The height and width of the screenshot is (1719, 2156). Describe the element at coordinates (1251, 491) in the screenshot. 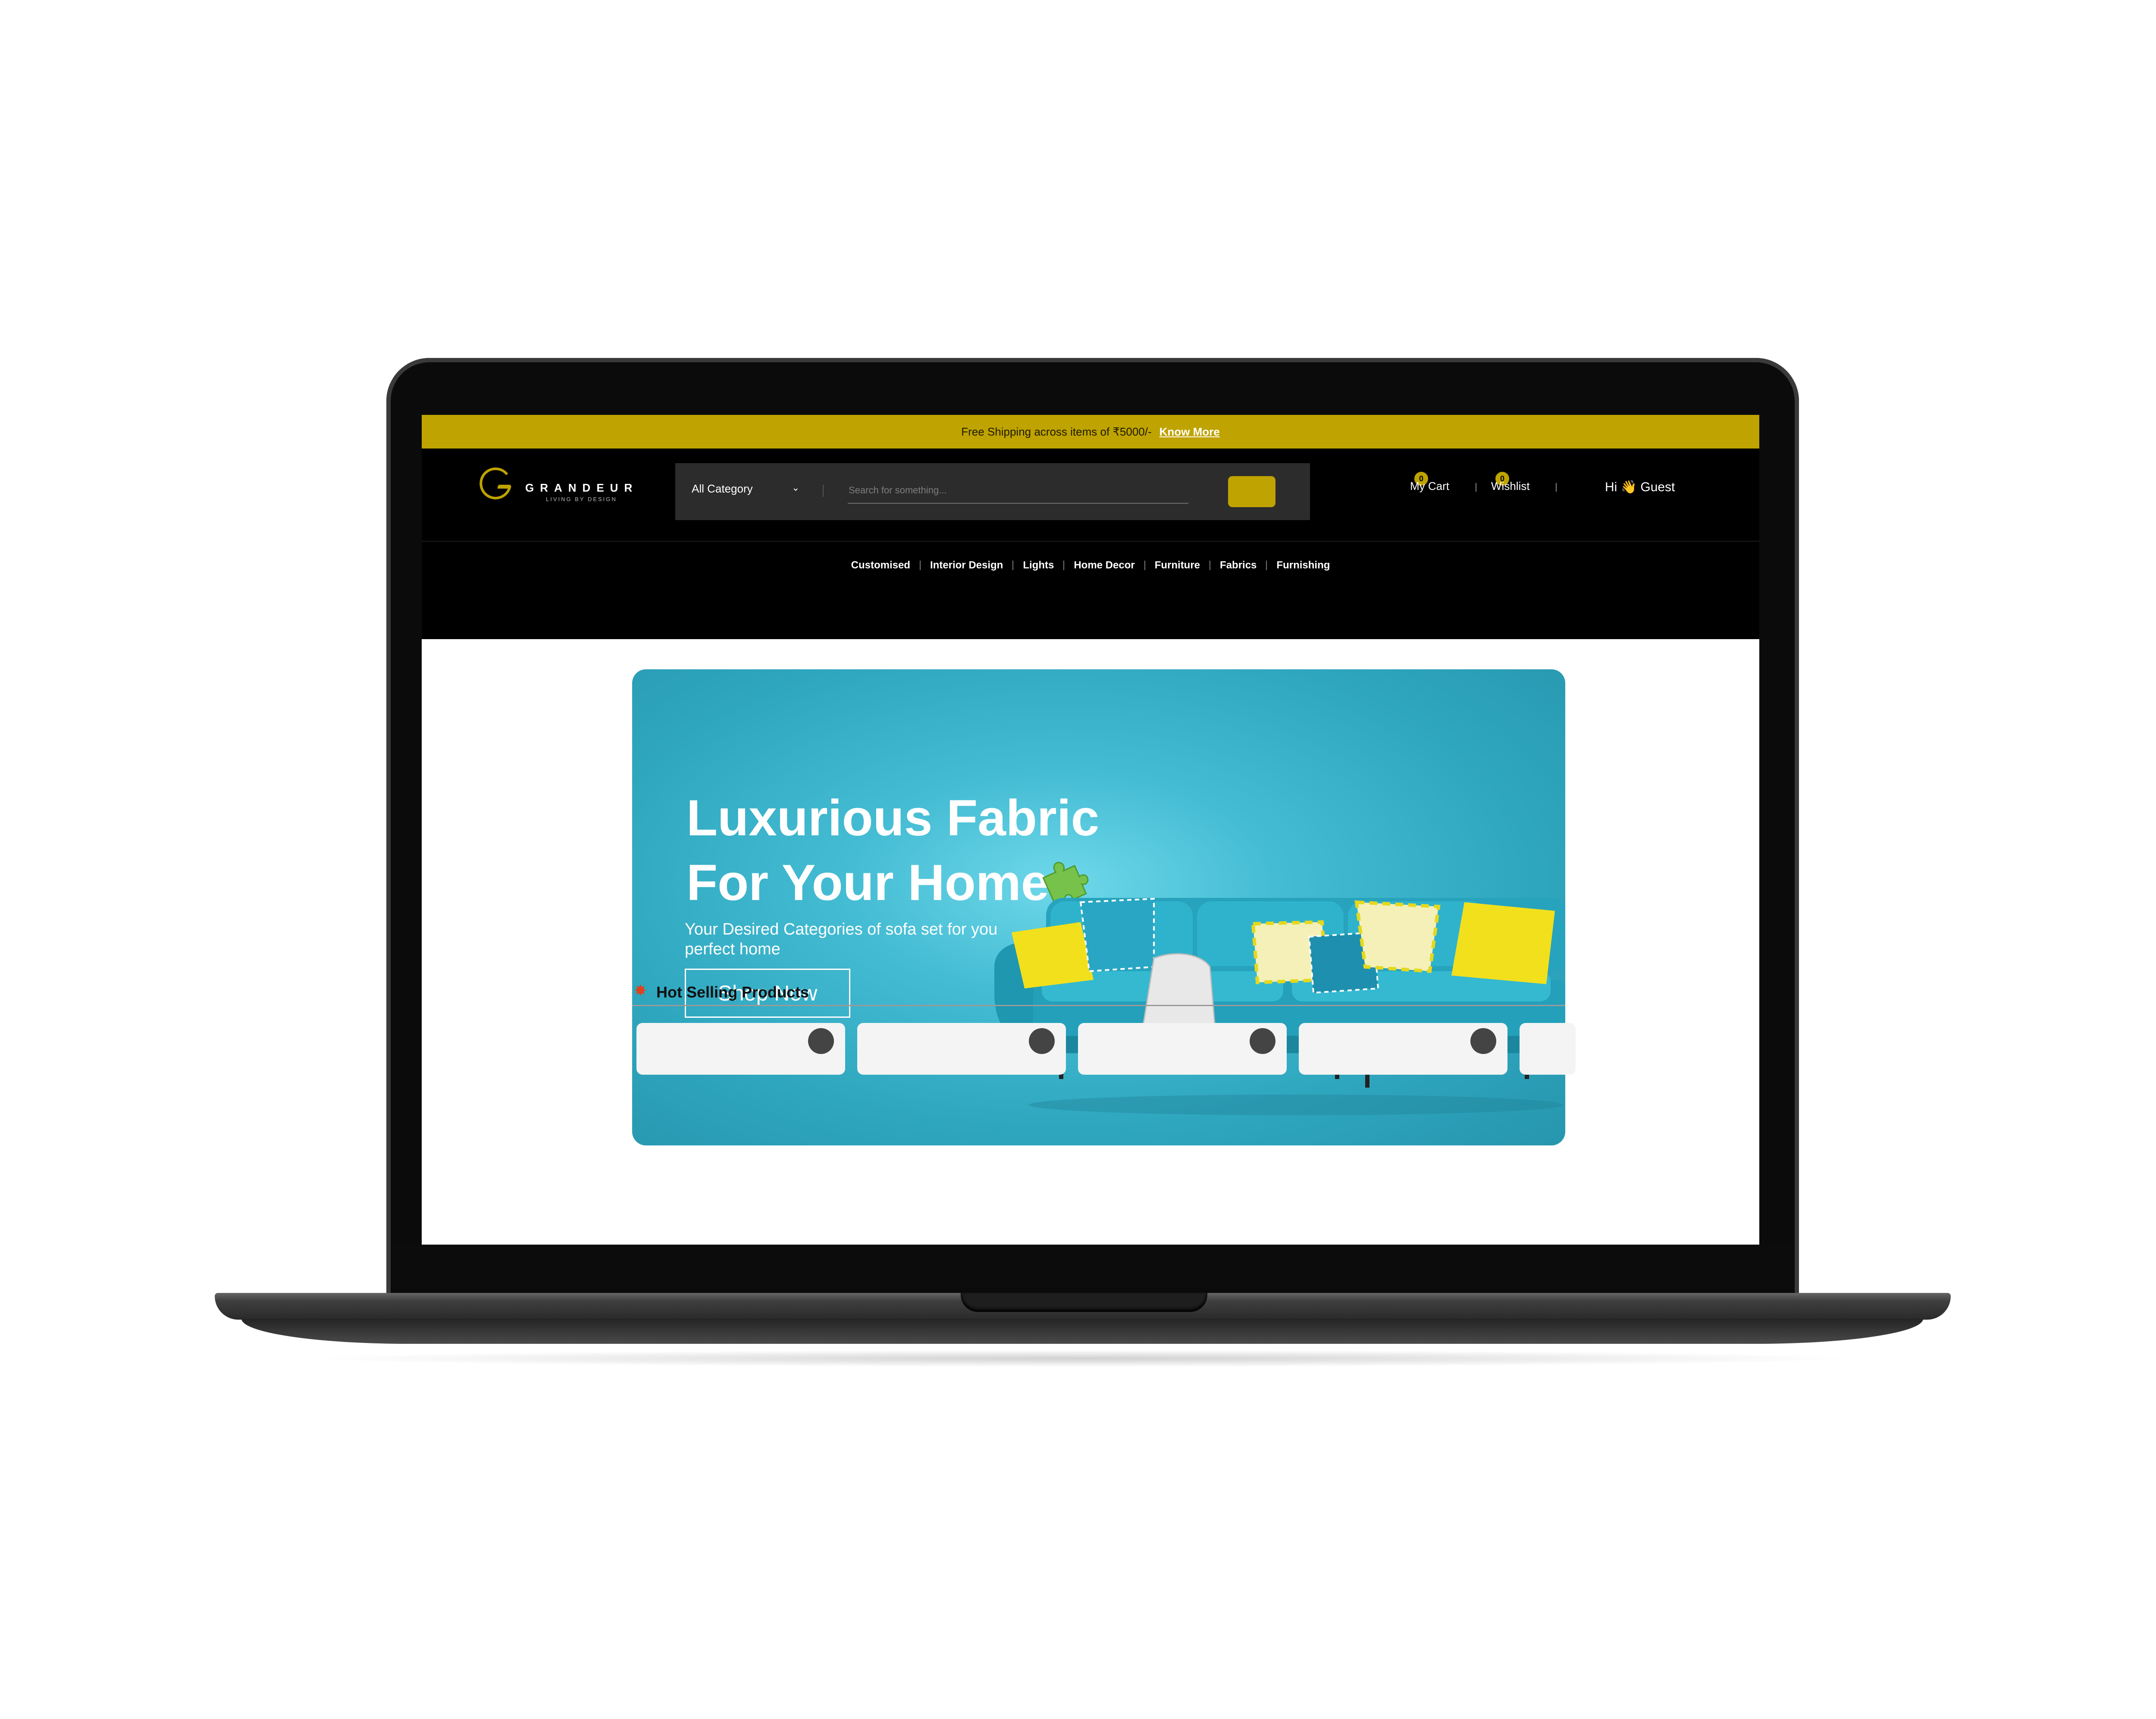

I see `search-button` at that location.